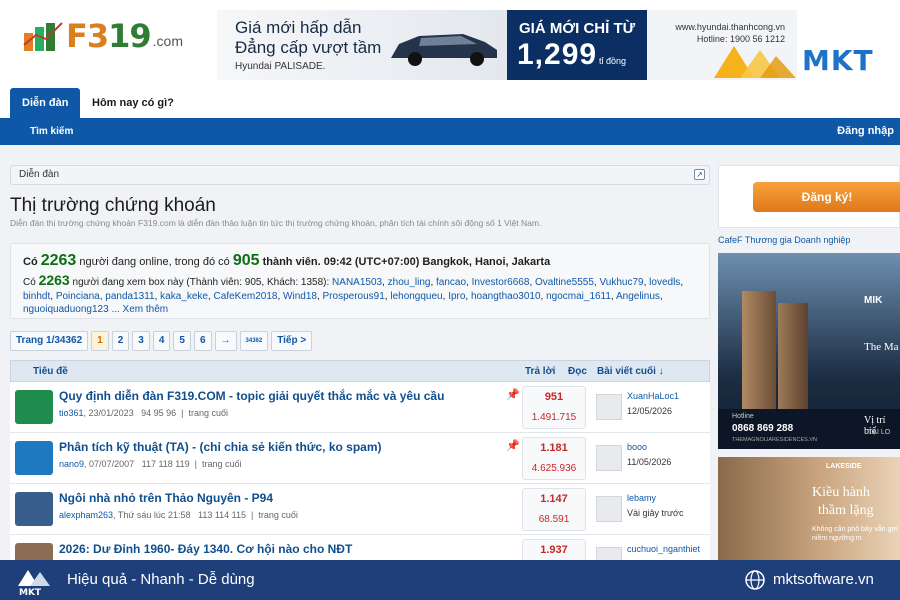  I want to click on site-logo: F319 .com, so click(102, 36).